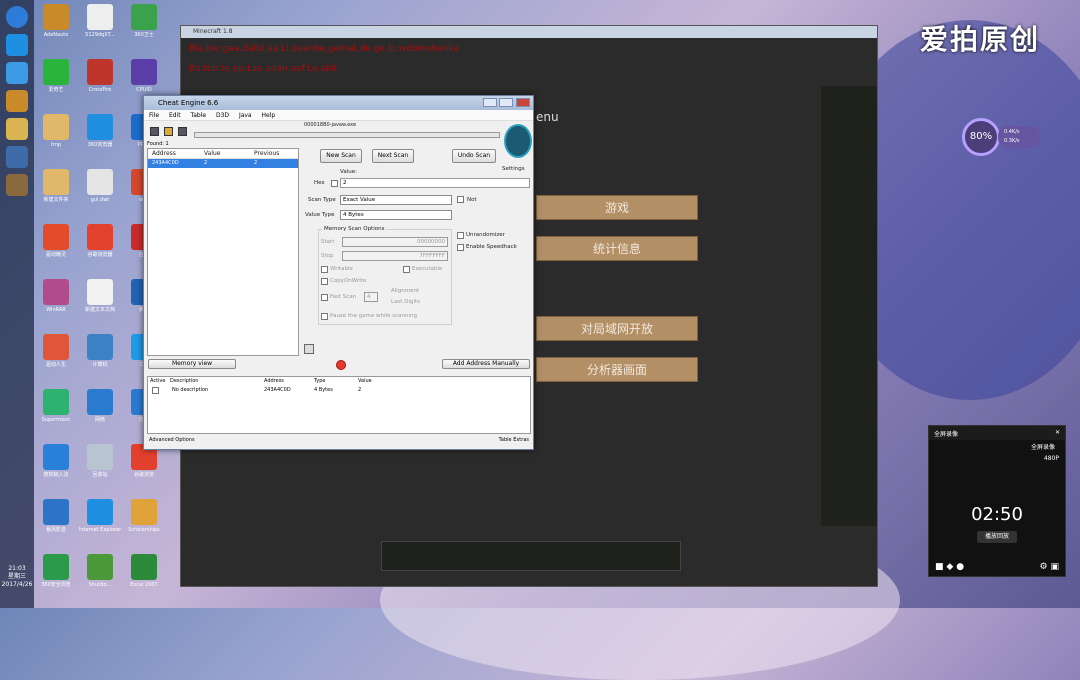 Image resolution: width=1080 pixels, height=680 pixels. Describe the element at coordinates (939, 567) in the screenshot. I see `stop-icon: ■` at that location.